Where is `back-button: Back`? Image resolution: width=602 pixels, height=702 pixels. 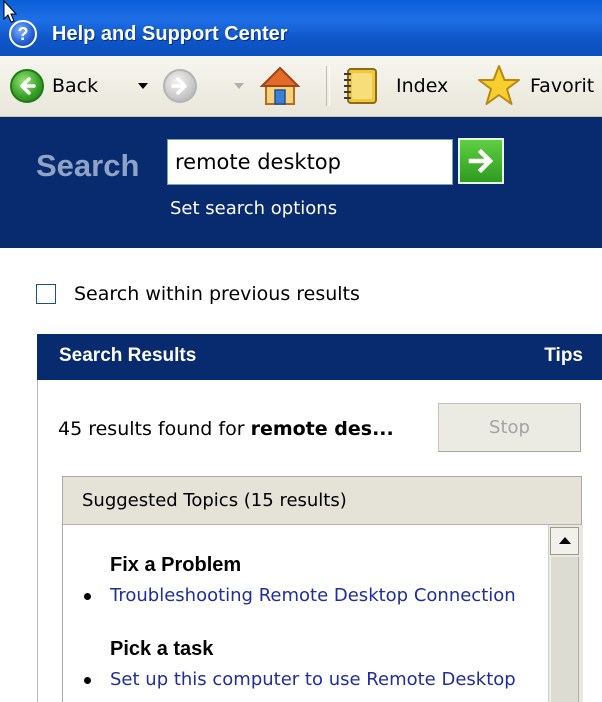 back-button: Back is located at coordinates (54, 86).